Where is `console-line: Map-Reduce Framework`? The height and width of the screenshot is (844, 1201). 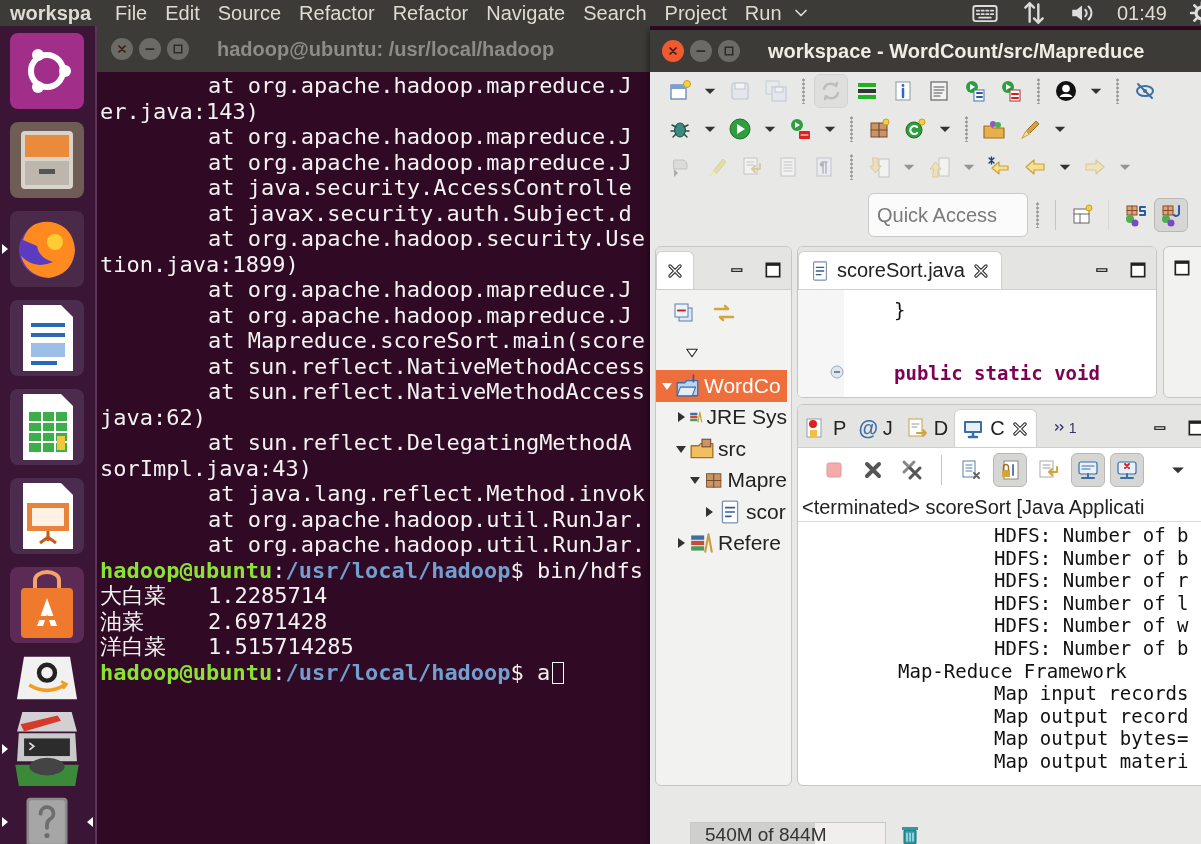 console-line: Map-Reduce Framework is located at coordinates (1012, 671).